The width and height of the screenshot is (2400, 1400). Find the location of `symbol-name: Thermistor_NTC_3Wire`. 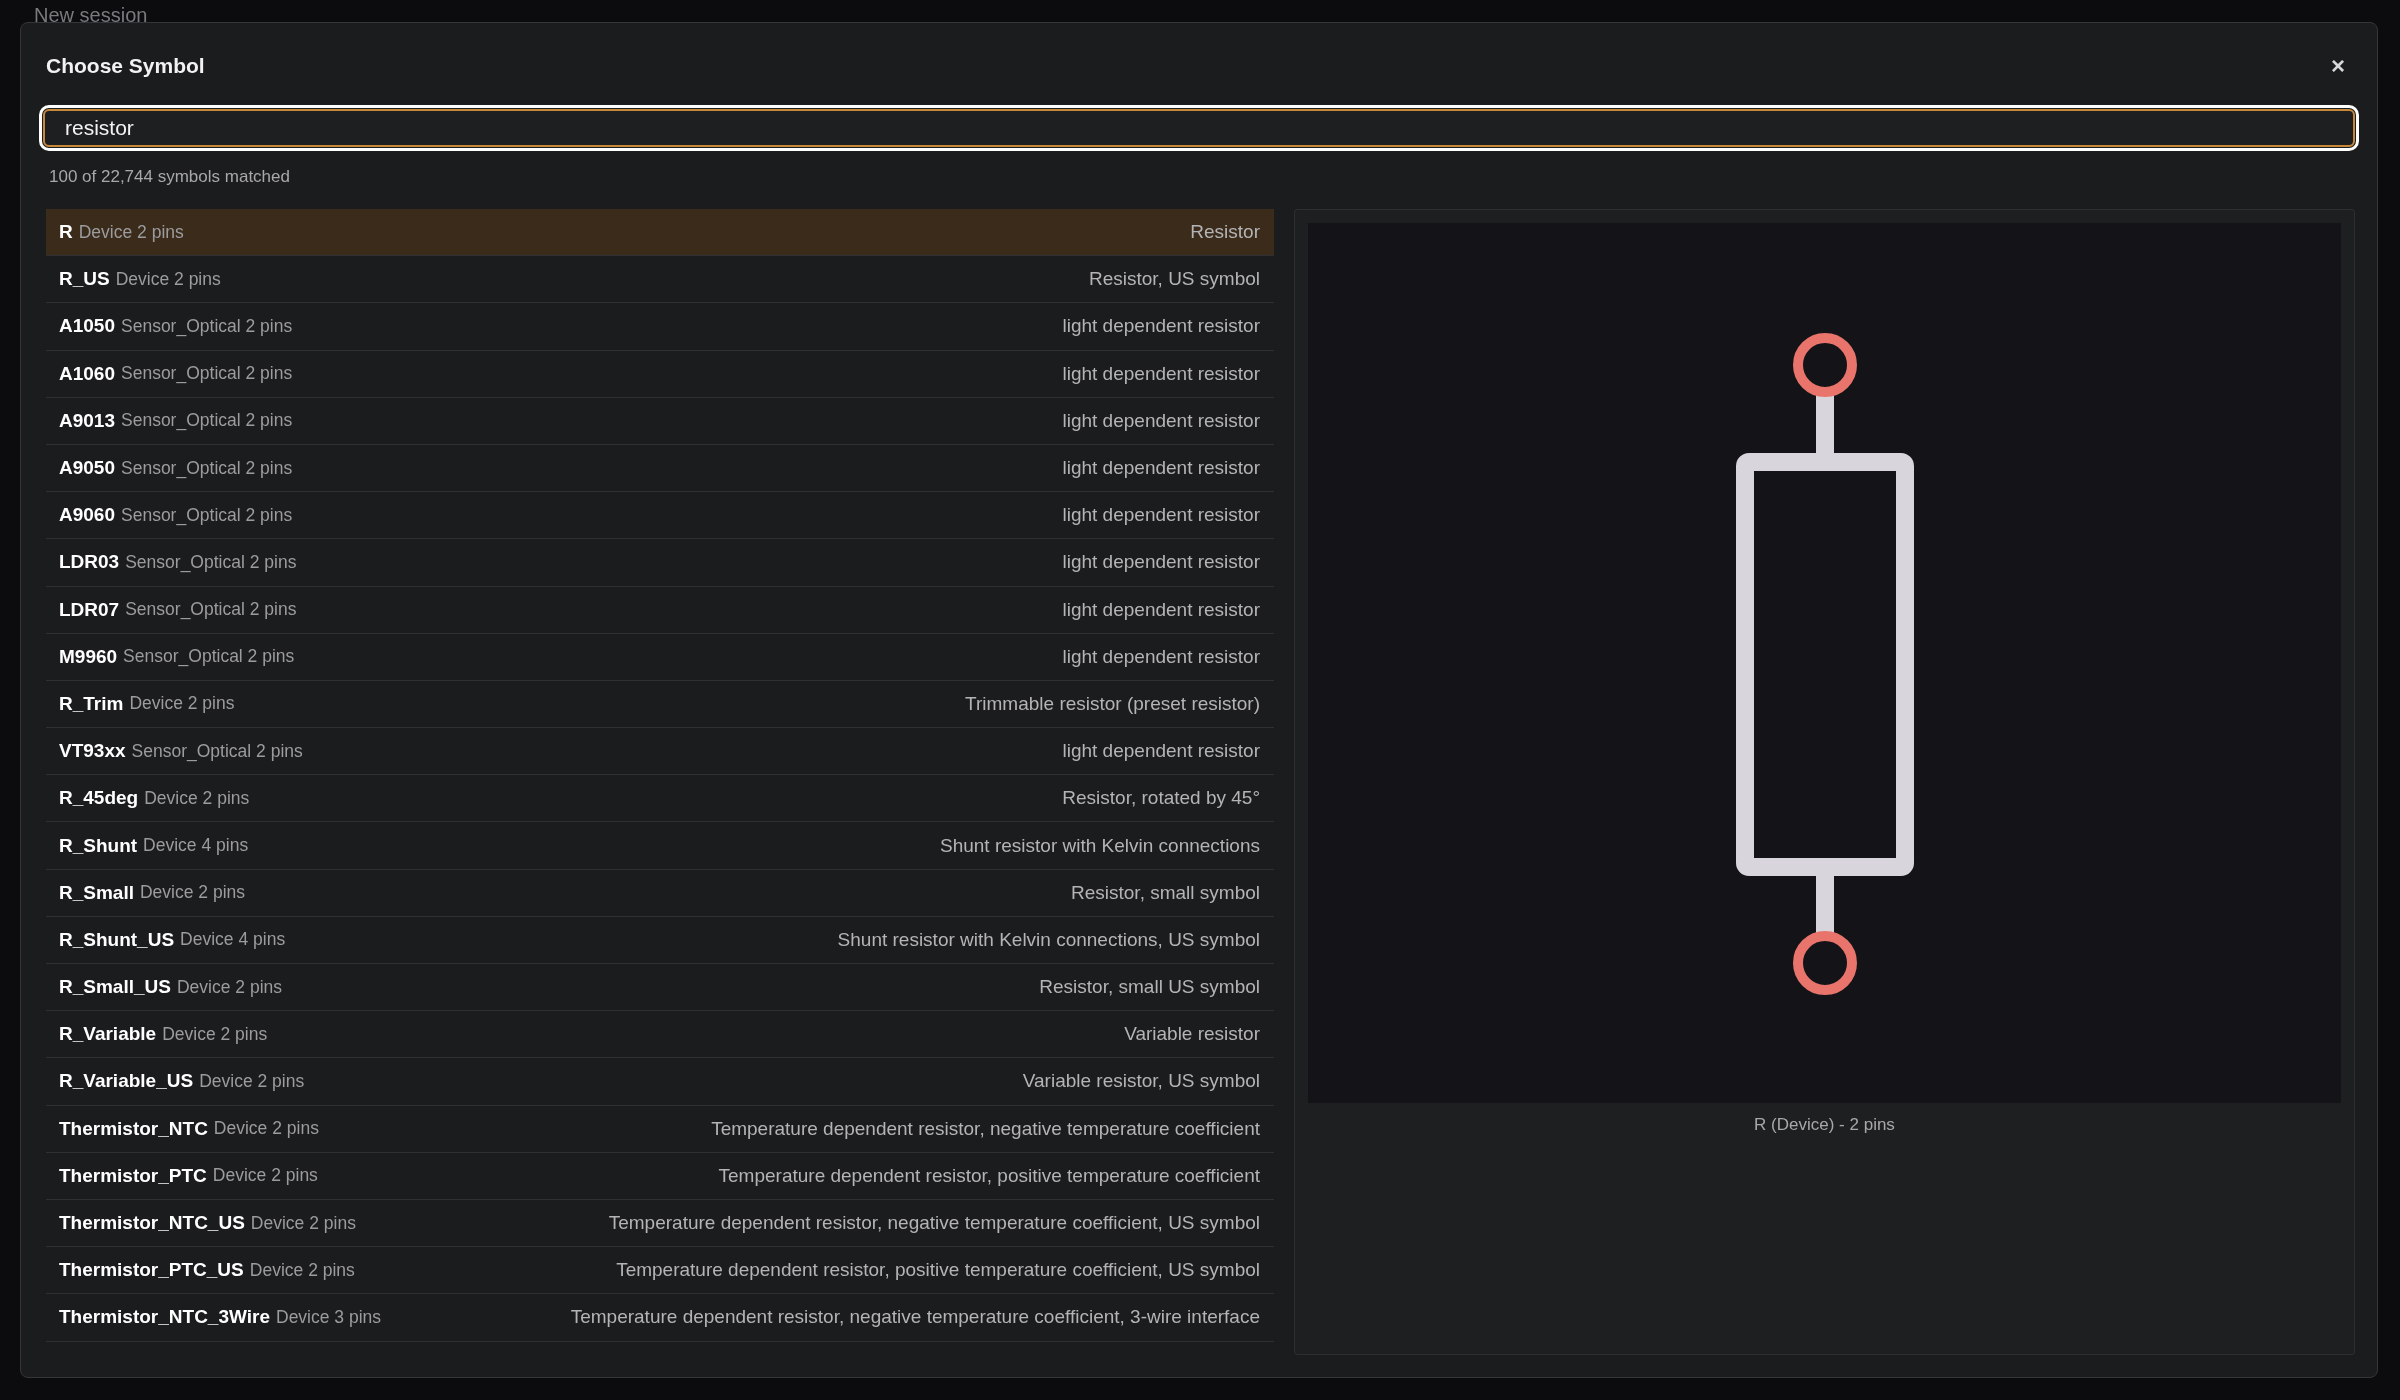

symbol-name: Thermistor_NTC_3Wire is located at coordinates (164, 1317).